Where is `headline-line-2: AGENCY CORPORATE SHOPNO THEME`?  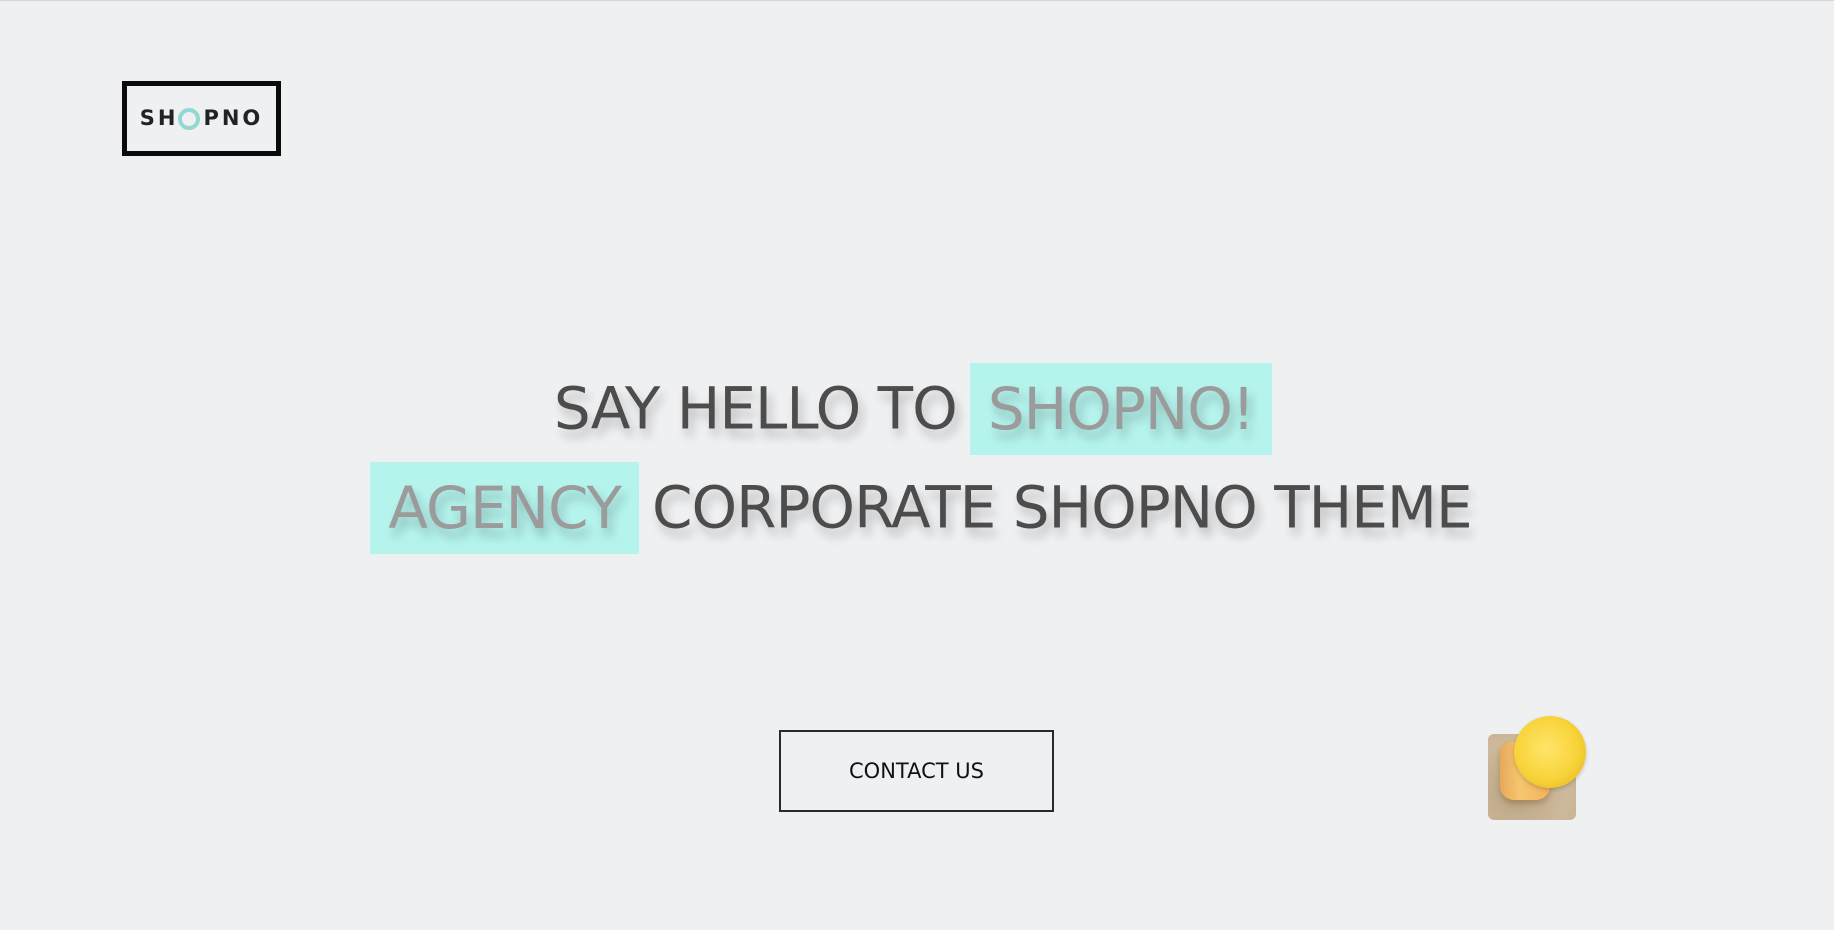 headline-line-2: AGENCY CORPORATE SHOPNO THEME is located at coordinates (917, 510).